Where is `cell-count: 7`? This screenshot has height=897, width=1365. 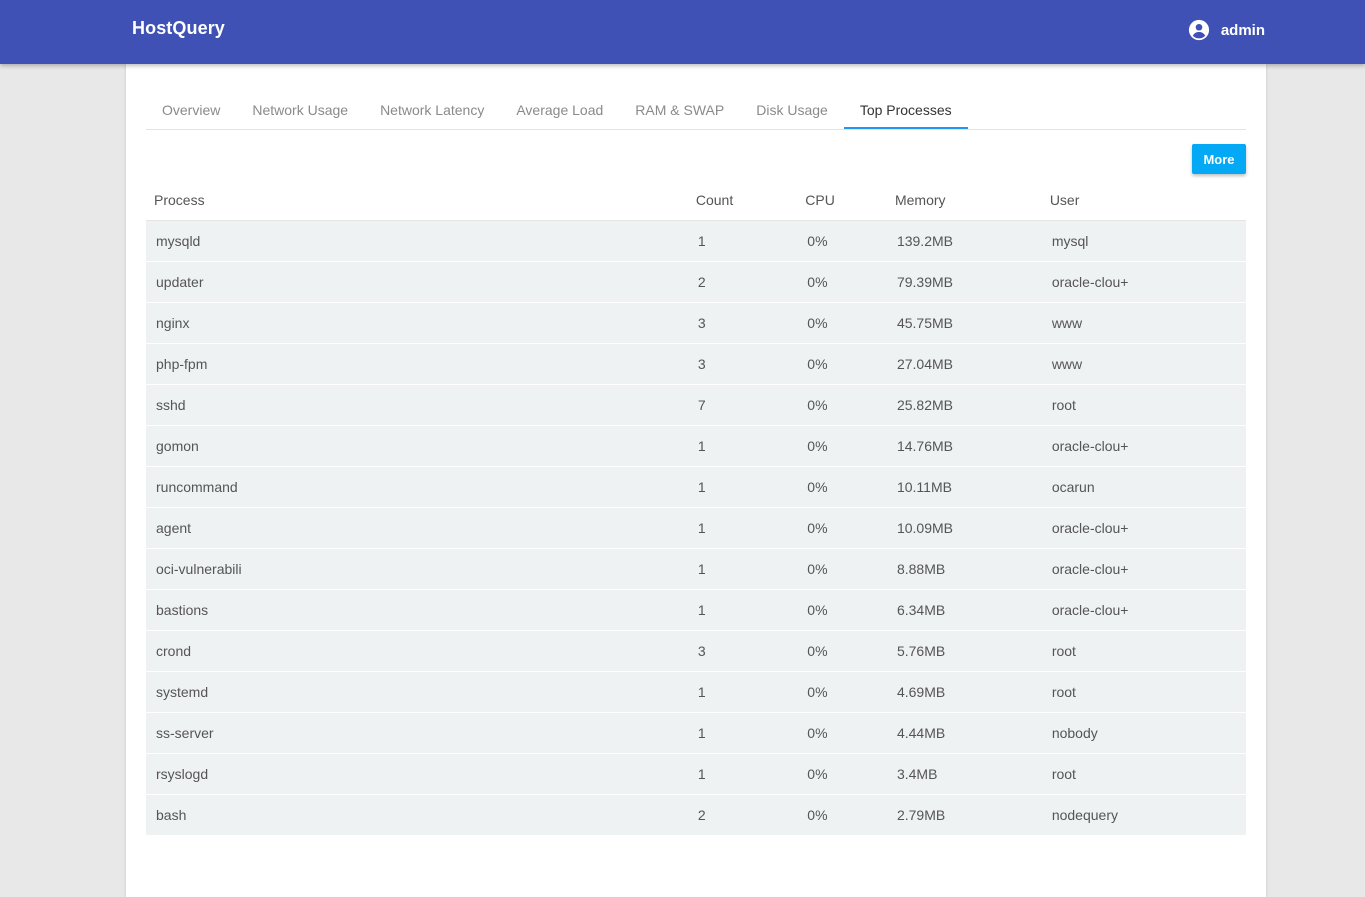
cell-count: 7 is located at coordinates (750, 405).